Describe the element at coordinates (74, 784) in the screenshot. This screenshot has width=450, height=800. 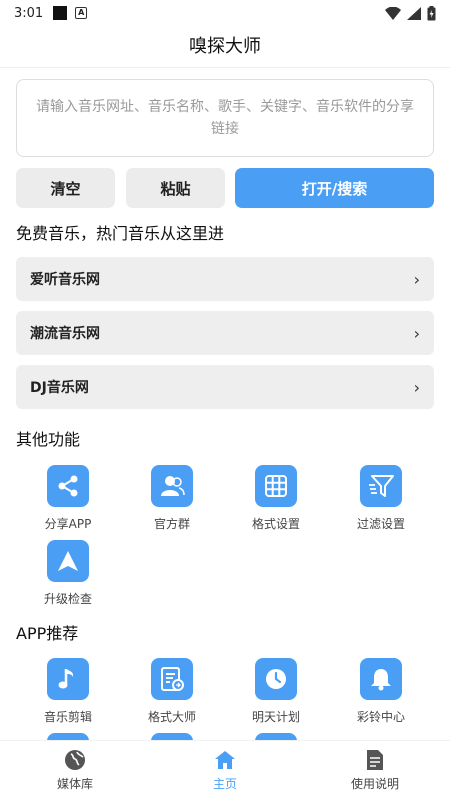
I see `tab-label: 媒体库` at that location.